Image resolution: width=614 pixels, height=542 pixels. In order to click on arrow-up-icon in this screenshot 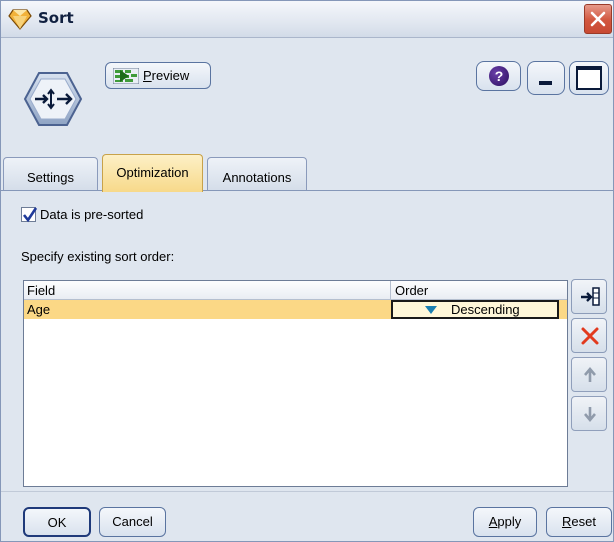, I will do `click(590, 374)`.